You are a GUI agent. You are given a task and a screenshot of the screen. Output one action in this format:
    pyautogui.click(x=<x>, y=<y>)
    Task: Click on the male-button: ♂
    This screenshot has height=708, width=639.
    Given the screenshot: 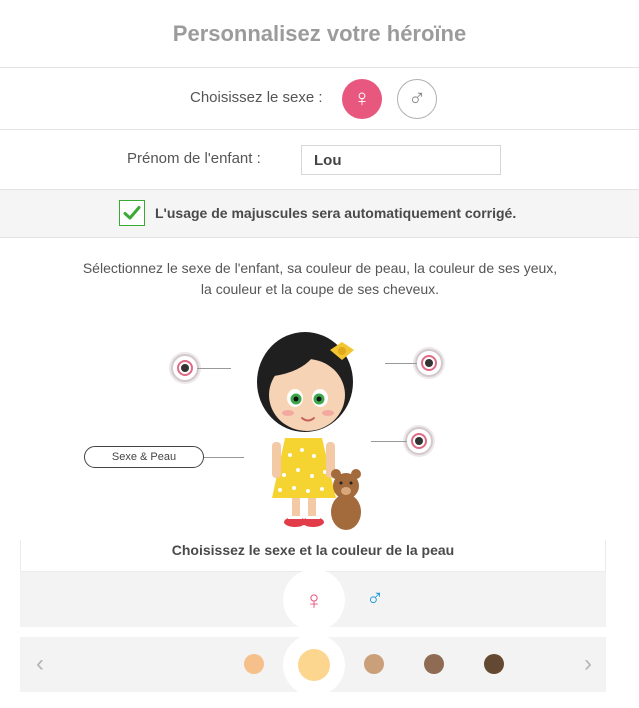 What is the action you would take?
    pyautogui.click(x=417, y=99)
    